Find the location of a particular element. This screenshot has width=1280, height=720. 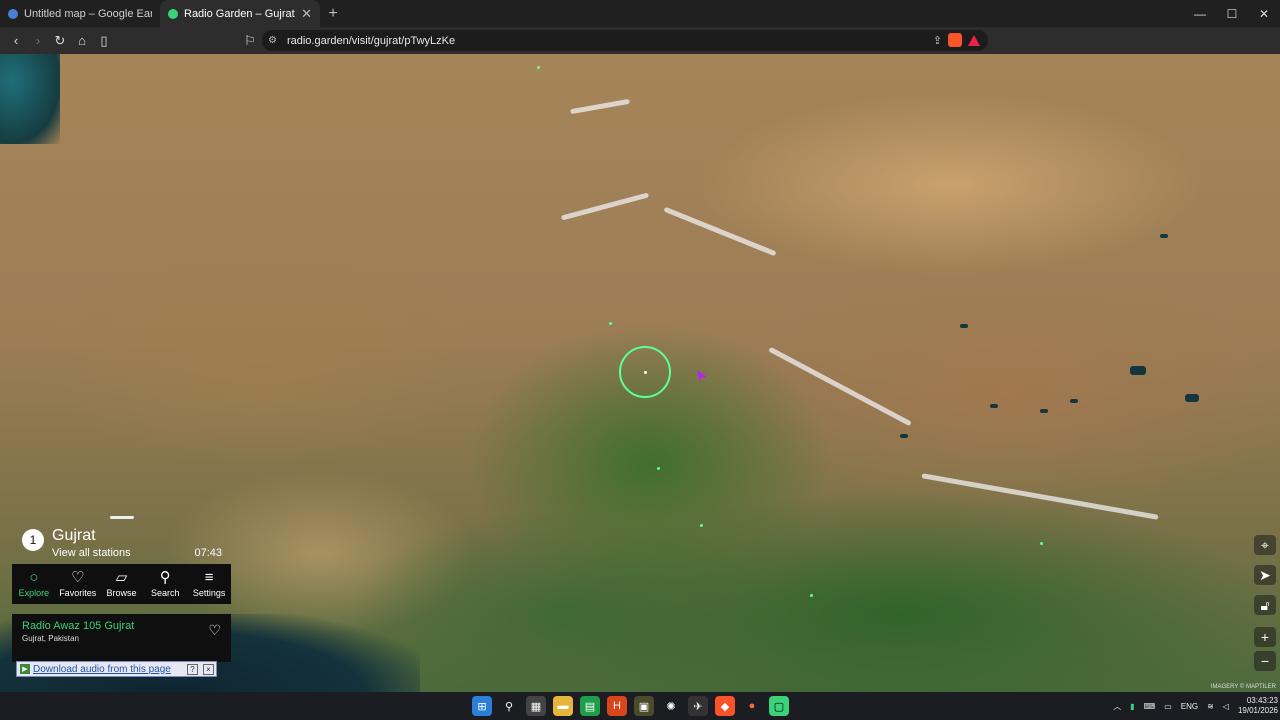

station-name: Radio Awaz 105 Gujrat is located at coordinates (78, 626).